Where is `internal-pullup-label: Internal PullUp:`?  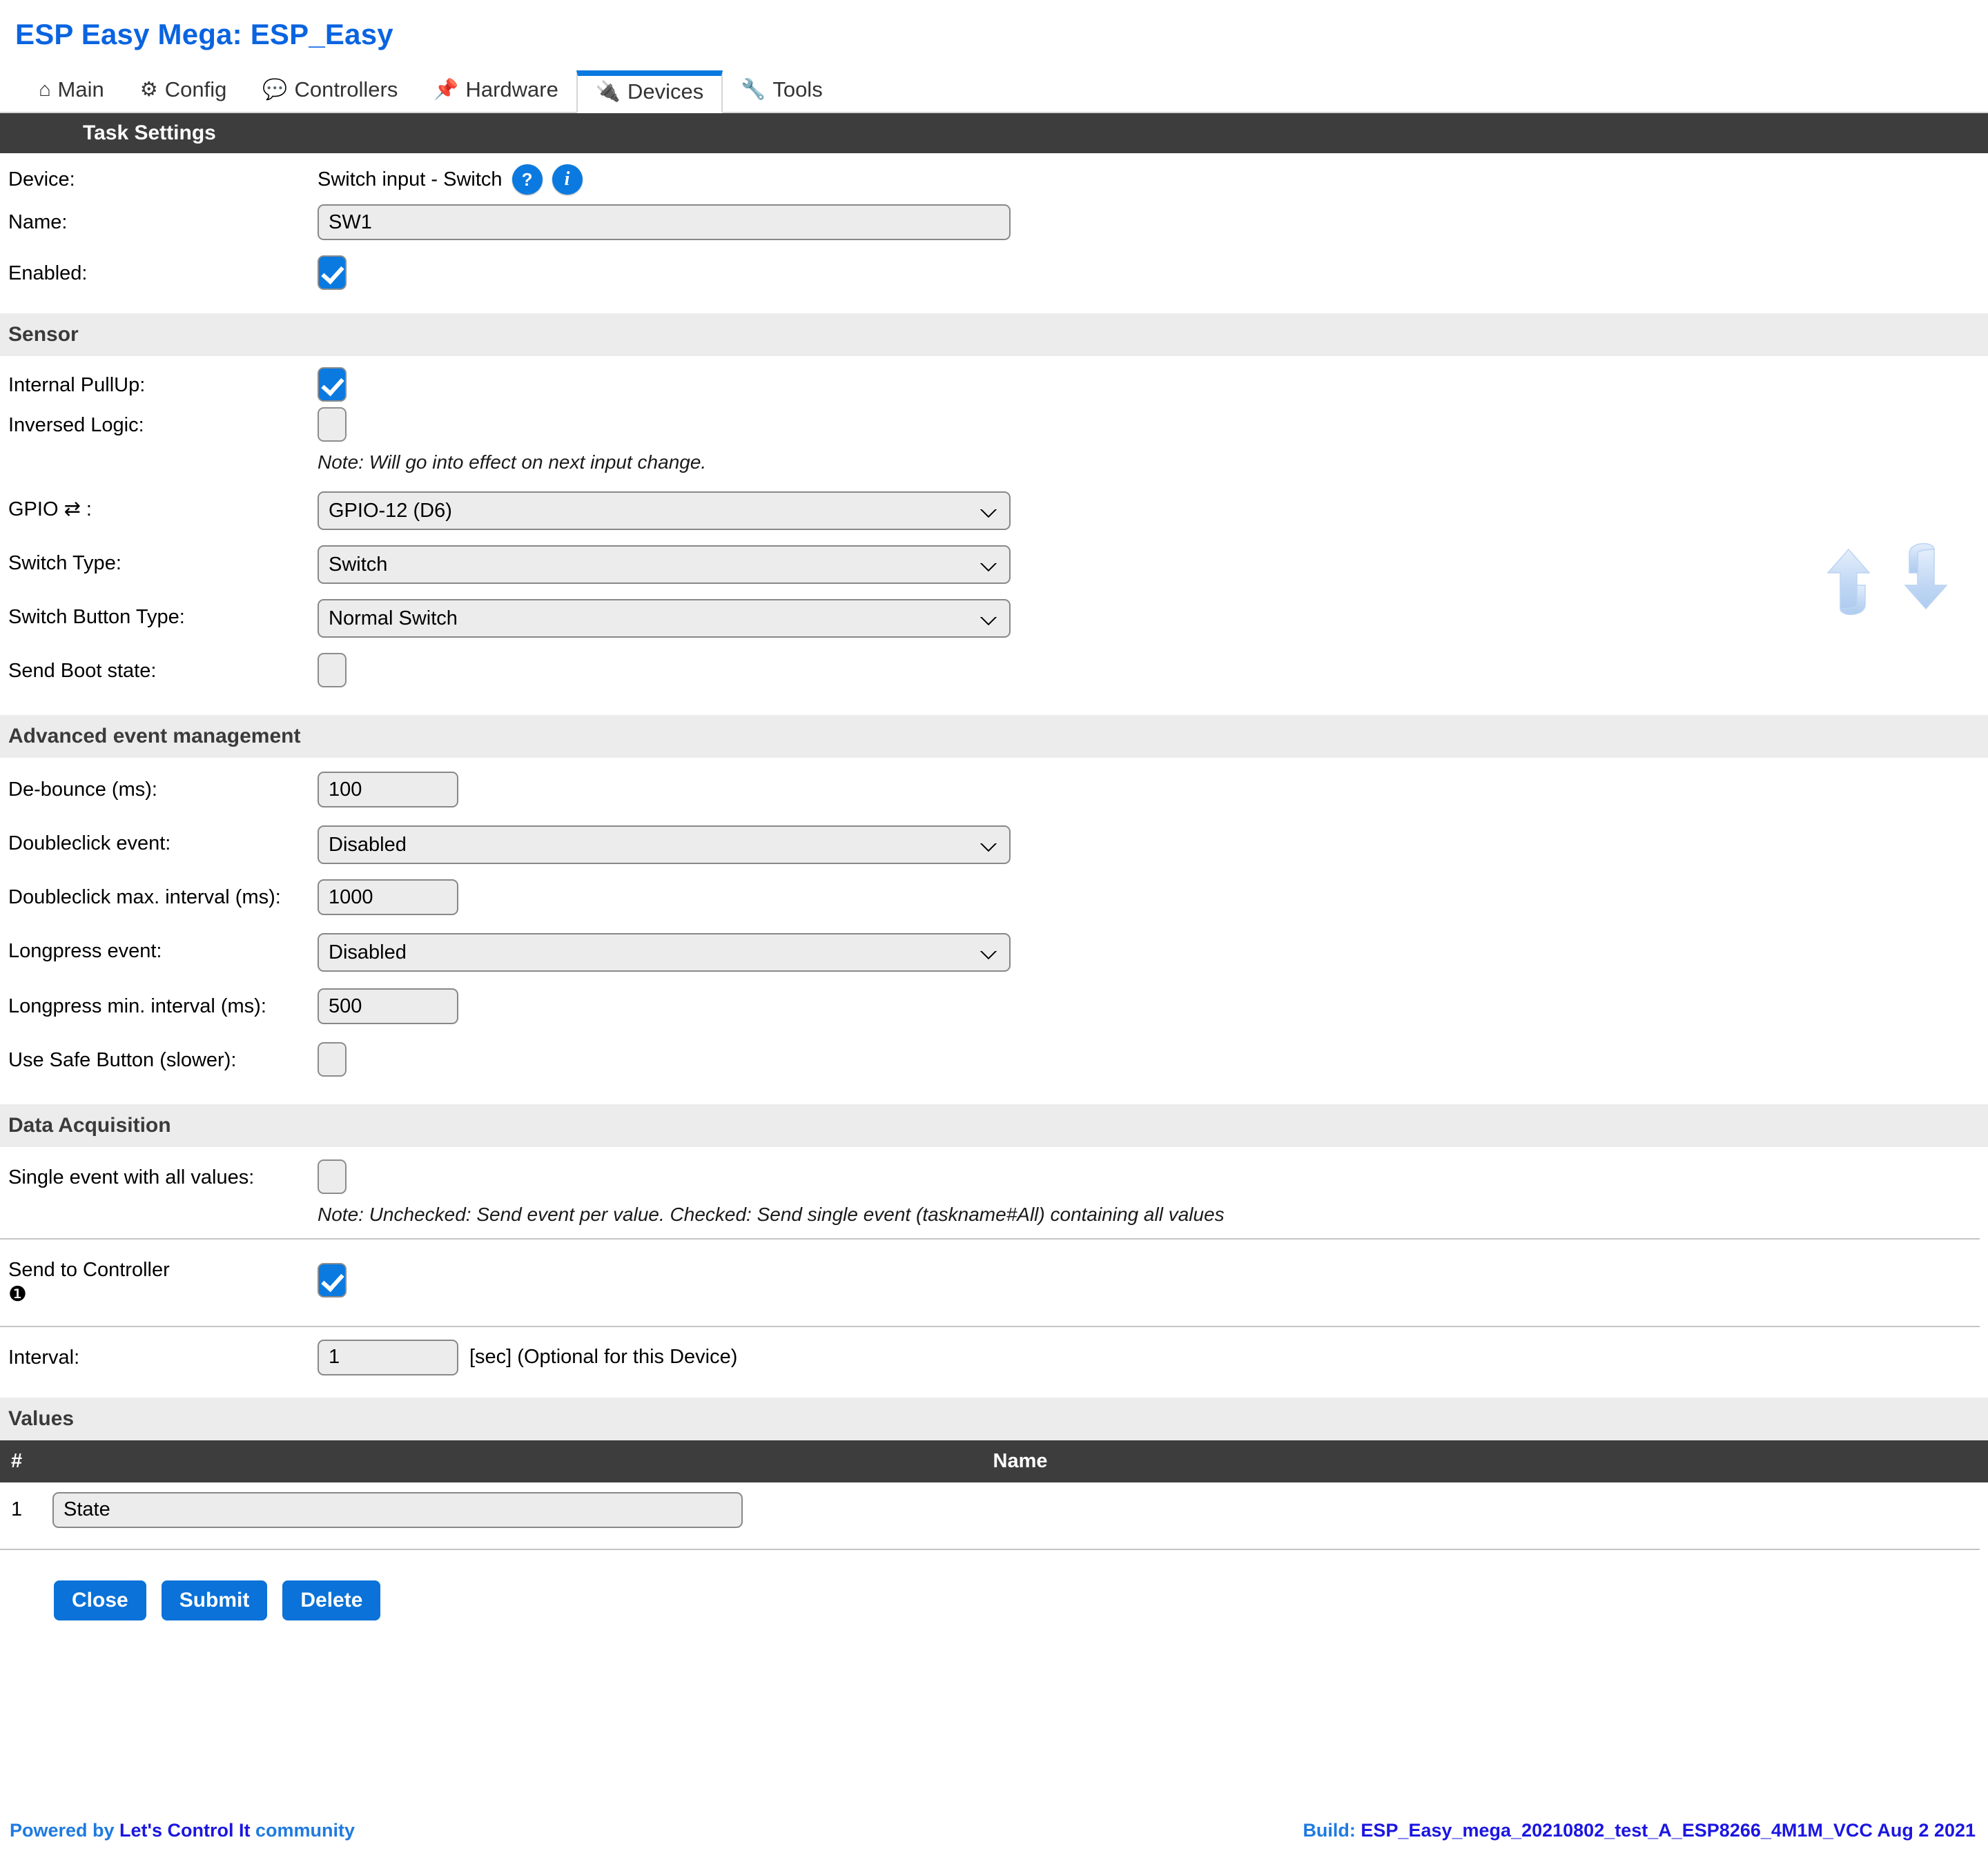
internal-pullup-label: Internal PullUp: is located at coordinates (77, 385).